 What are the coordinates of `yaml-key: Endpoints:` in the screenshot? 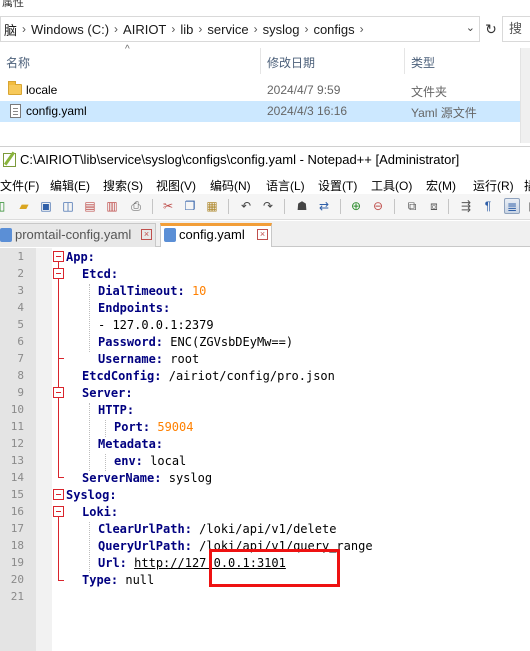 It's located at (134, 308).